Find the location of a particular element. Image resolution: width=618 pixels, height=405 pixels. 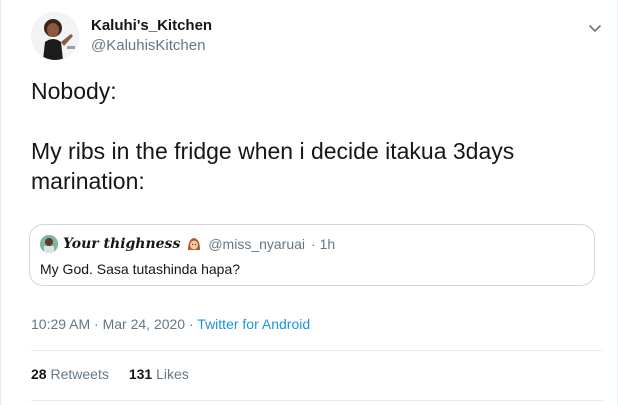

tweet-stats: 28 Retweets 131 Likes is located at coordinates (110, 374).